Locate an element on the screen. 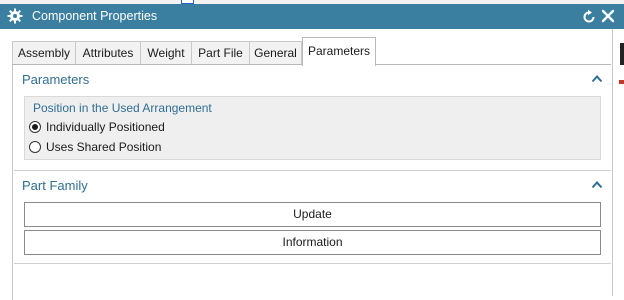 This screenshot has height=300, width=624. tab-assembly: Assembly is located at coordinates (44, 52).